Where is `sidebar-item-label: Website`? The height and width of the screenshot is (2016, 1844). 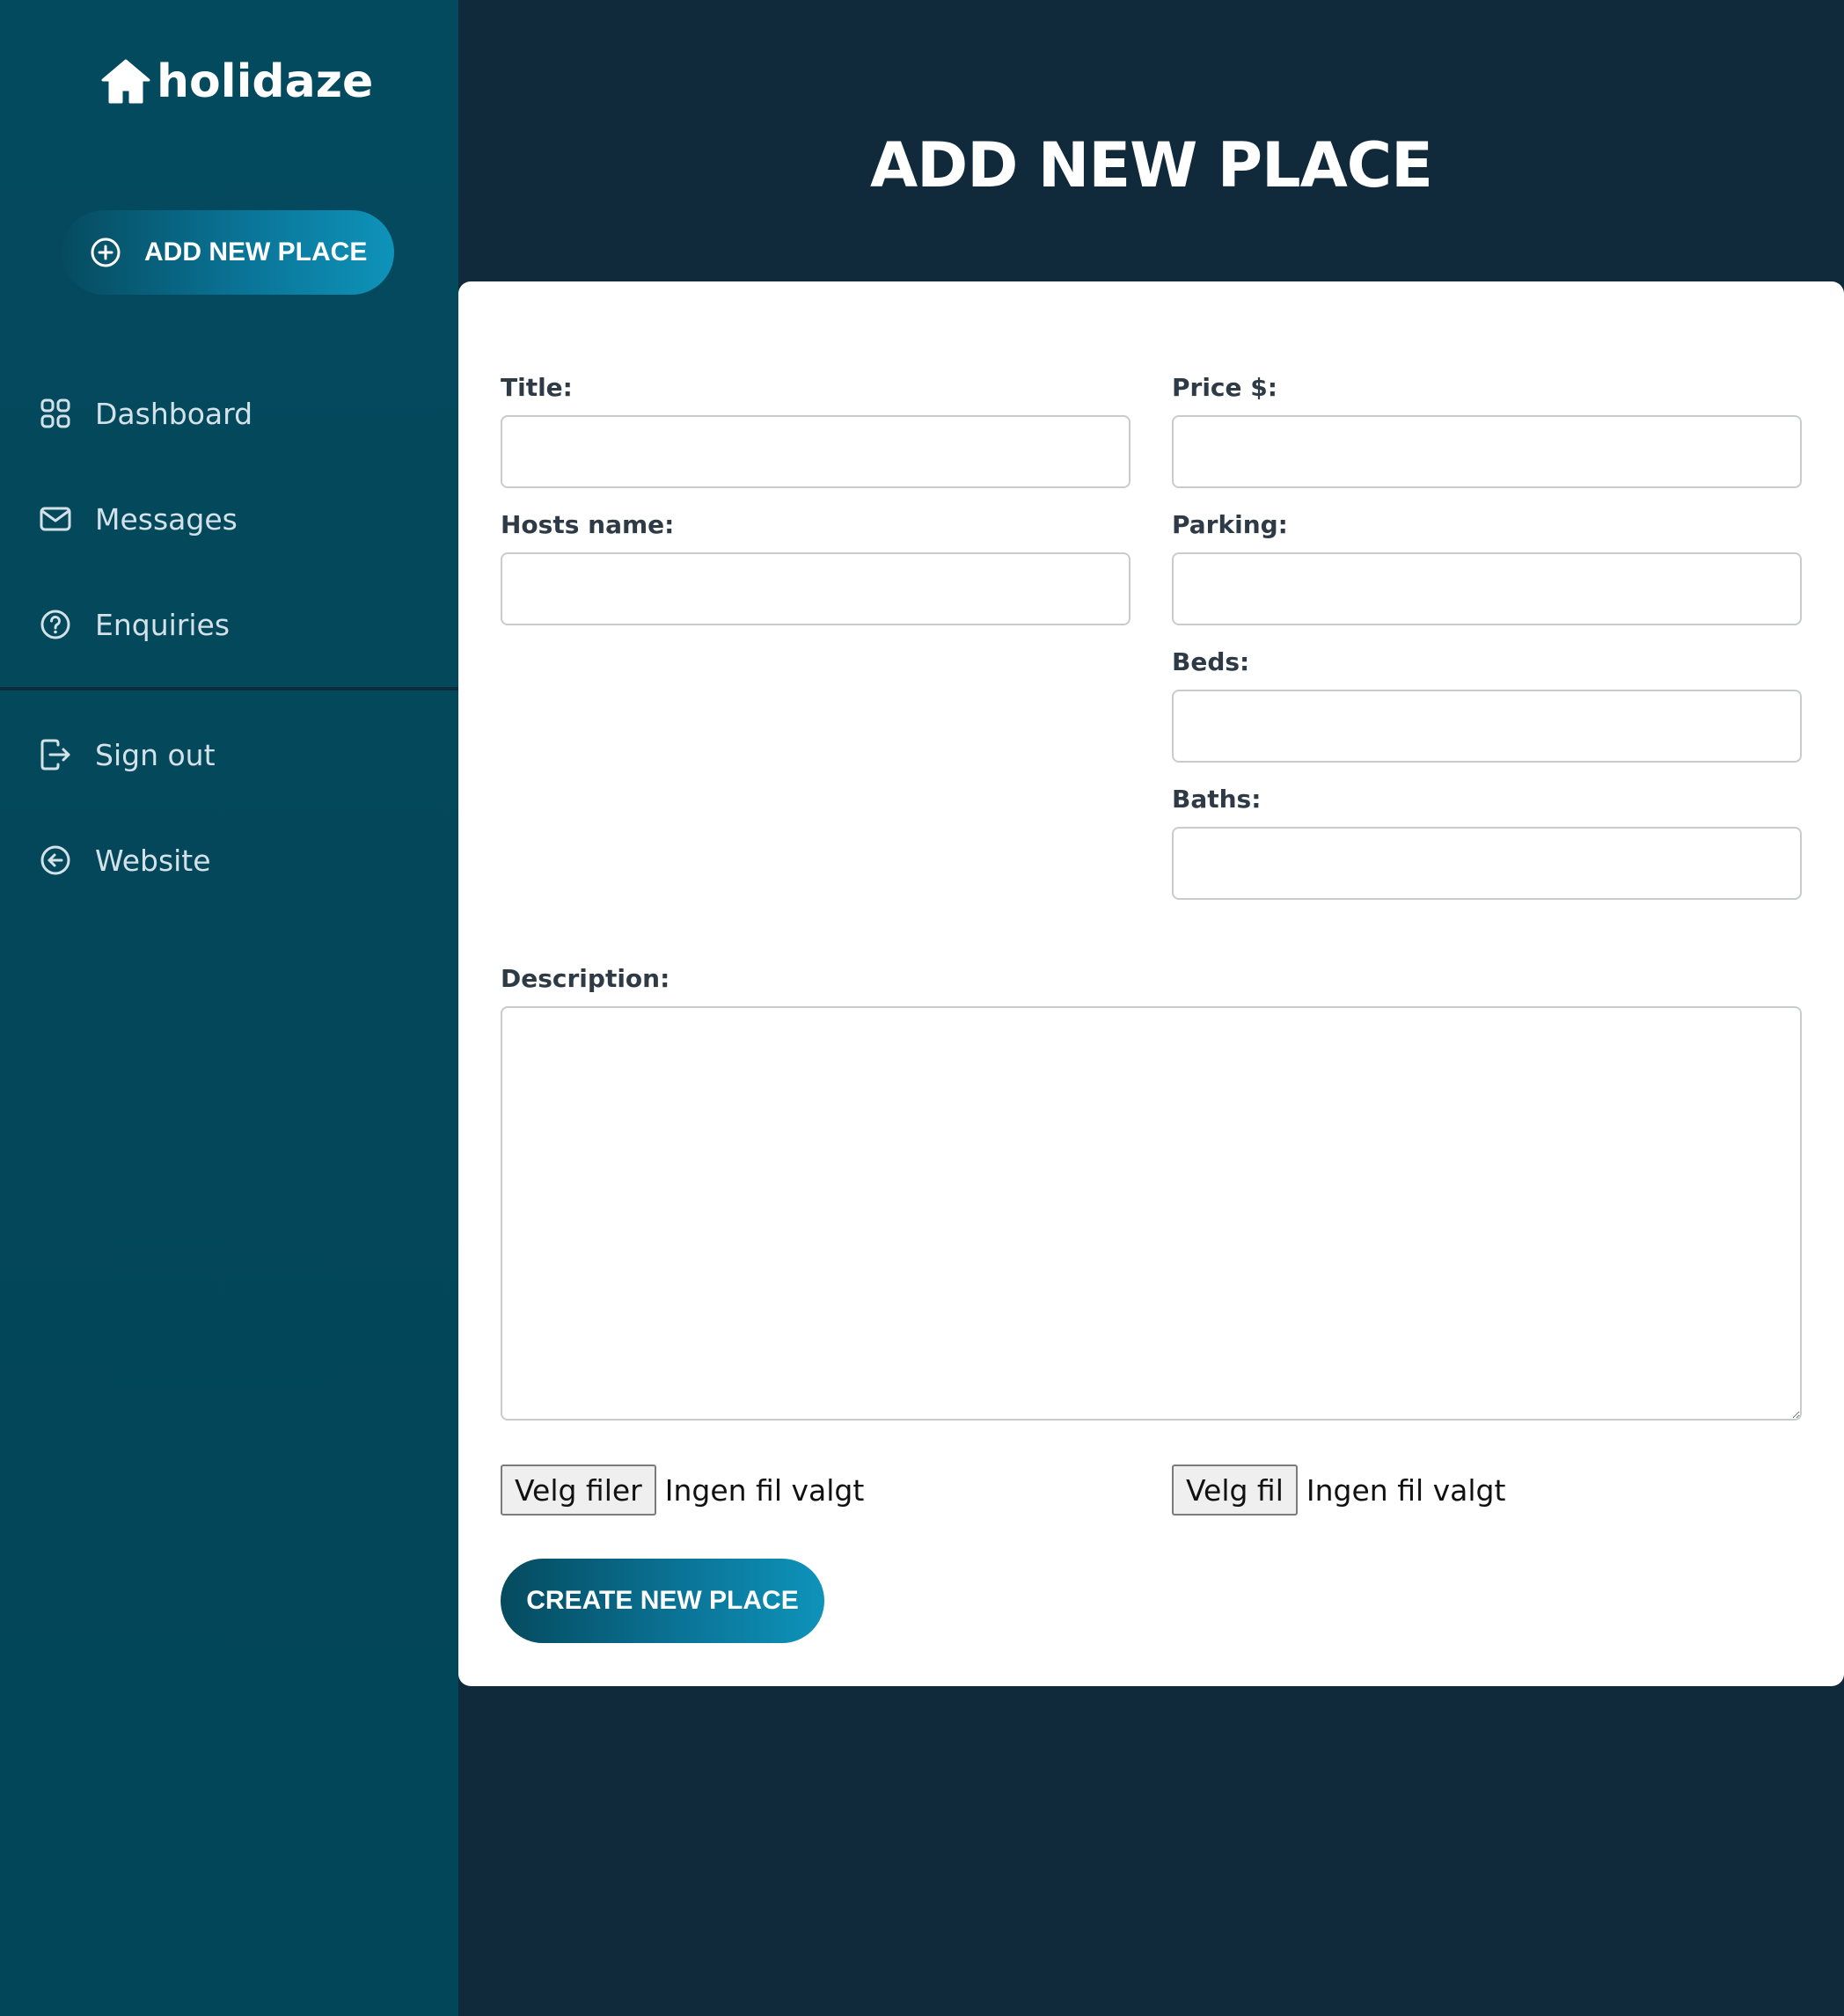
sidebar-item-label: Website is located at coordinates (153, 860).